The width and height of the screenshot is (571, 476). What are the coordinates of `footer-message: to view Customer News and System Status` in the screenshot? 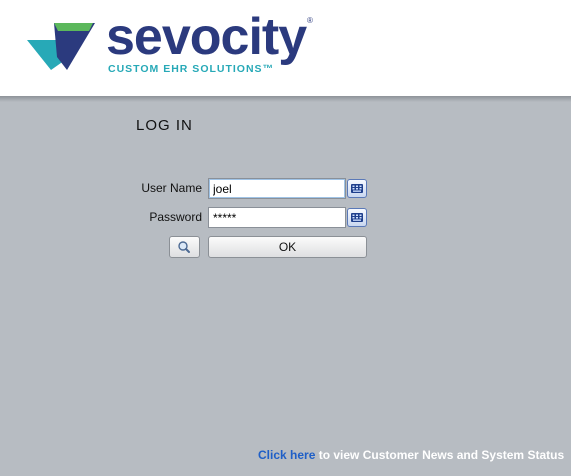 It's located at (440, 455).